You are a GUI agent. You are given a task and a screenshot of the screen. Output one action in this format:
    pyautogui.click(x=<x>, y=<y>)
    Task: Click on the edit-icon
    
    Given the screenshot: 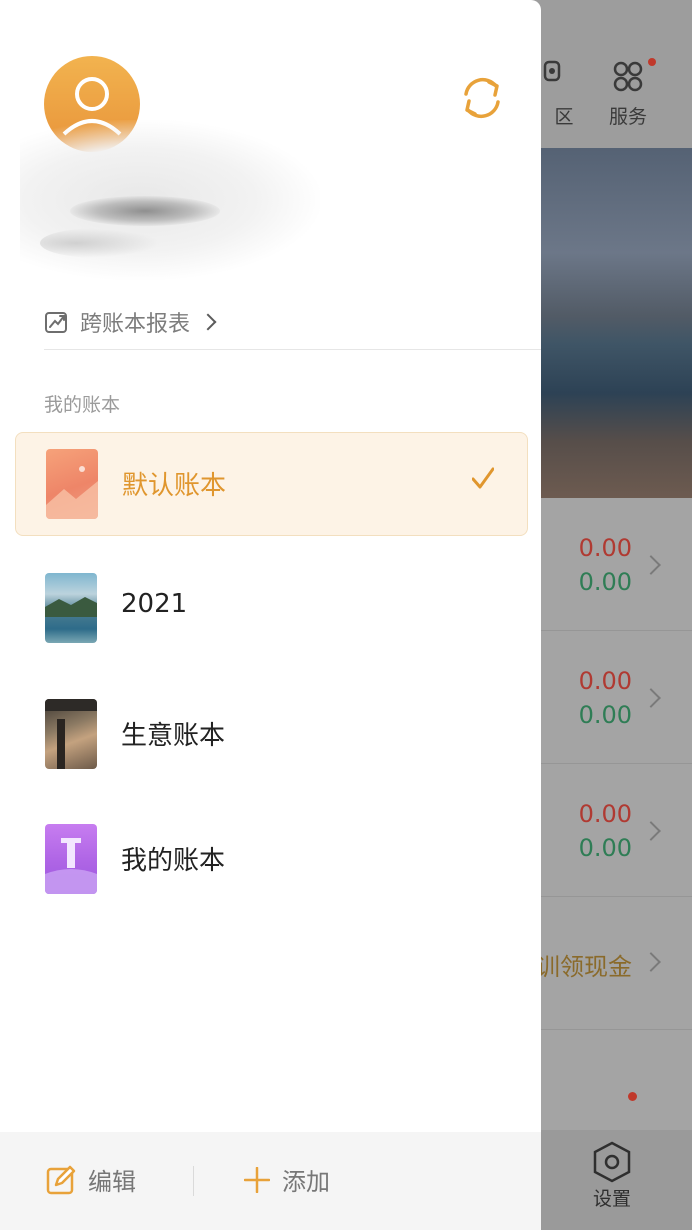 What is the action you would take?
    pyautogui.click(x=61, y=1179)
    